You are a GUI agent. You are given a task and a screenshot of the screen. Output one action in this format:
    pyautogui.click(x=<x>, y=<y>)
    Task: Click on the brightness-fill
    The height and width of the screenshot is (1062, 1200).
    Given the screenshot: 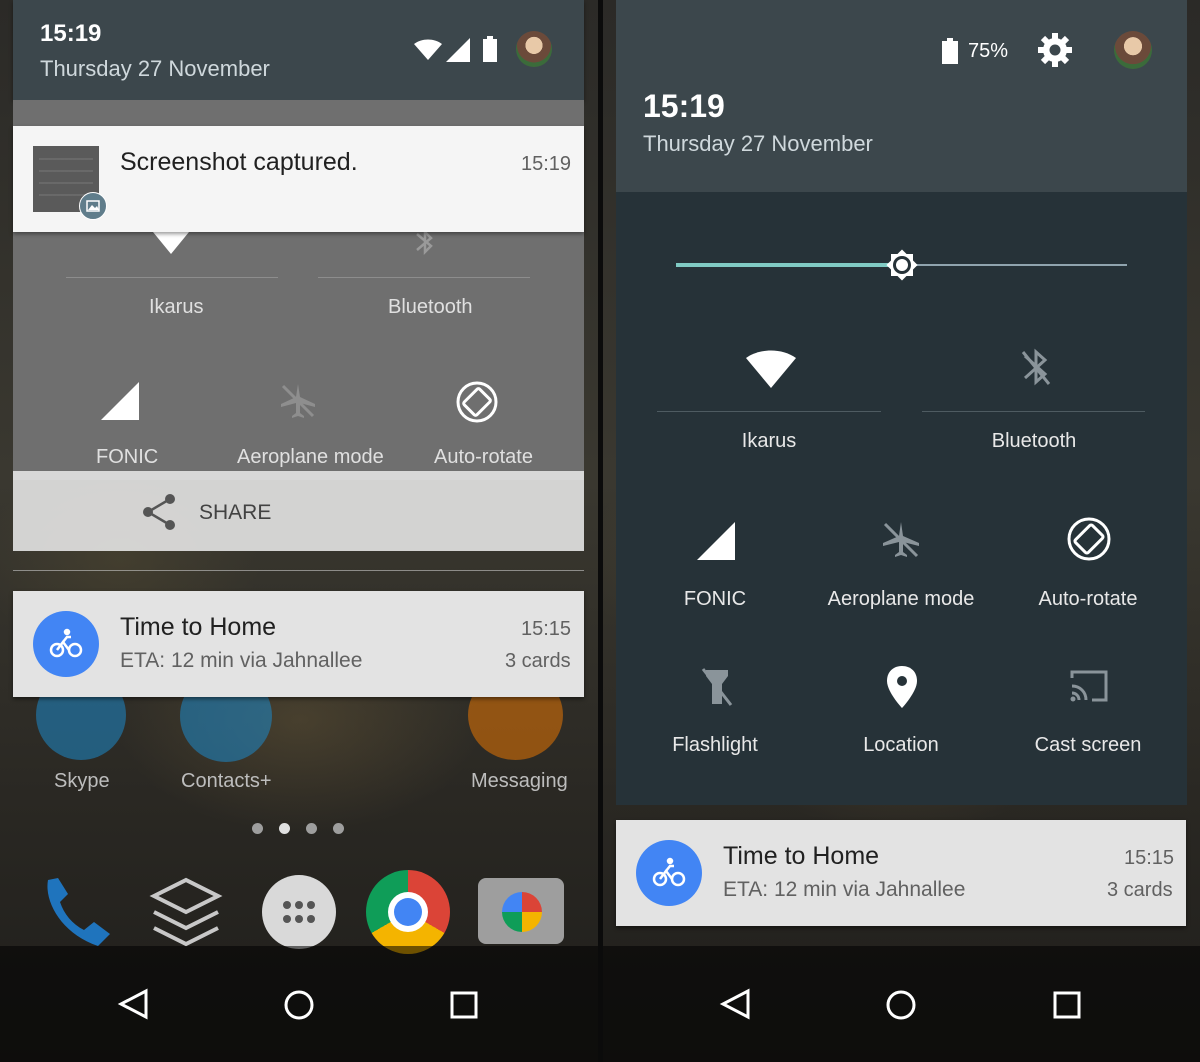 What is the action you would take?
    pyautogui.click(x=789, y=265)
    